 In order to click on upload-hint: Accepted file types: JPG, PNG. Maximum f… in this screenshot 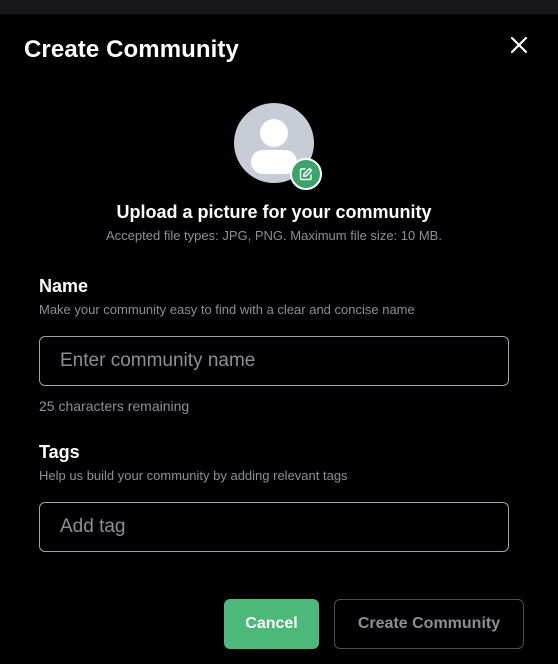, I will do `click(274, 235)`.